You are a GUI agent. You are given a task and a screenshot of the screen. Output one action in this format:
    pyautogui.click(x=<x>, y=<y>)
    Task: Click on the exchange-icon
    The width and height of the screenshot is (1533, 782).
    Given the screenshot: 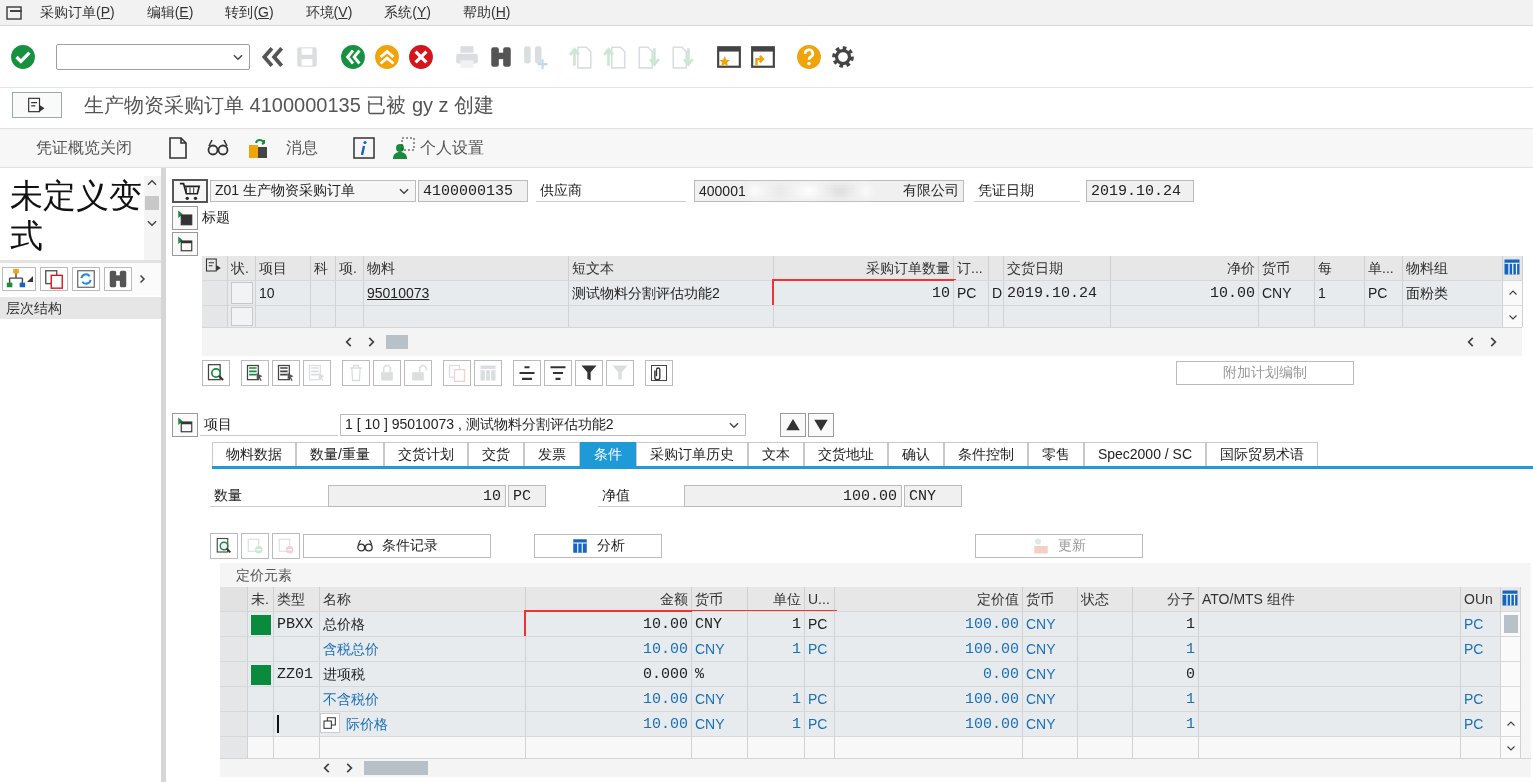 What is the action you would take?
    pyautogui.click(x=258, y=148)
    